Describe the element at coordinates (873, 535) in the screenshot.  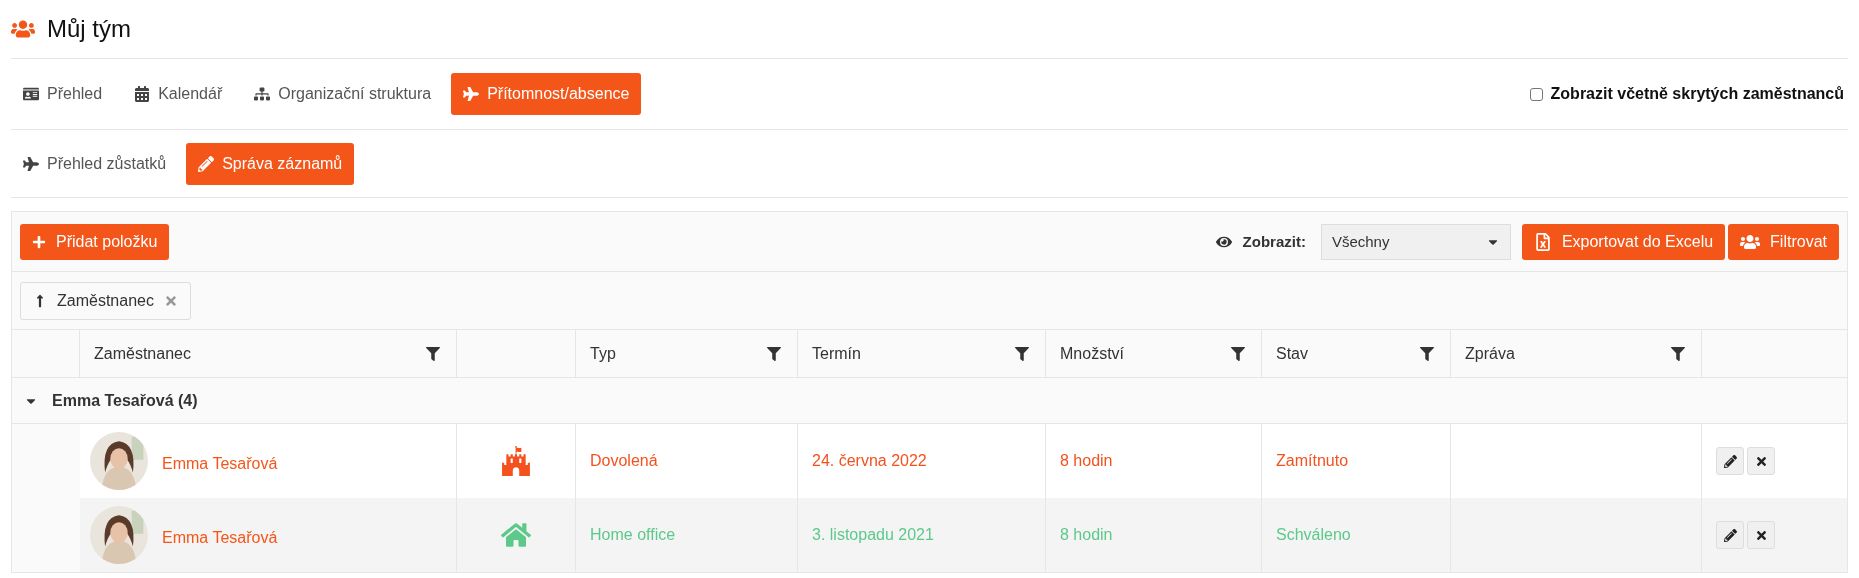
I see `table-cell: 3. listopadu 2021` at that location.